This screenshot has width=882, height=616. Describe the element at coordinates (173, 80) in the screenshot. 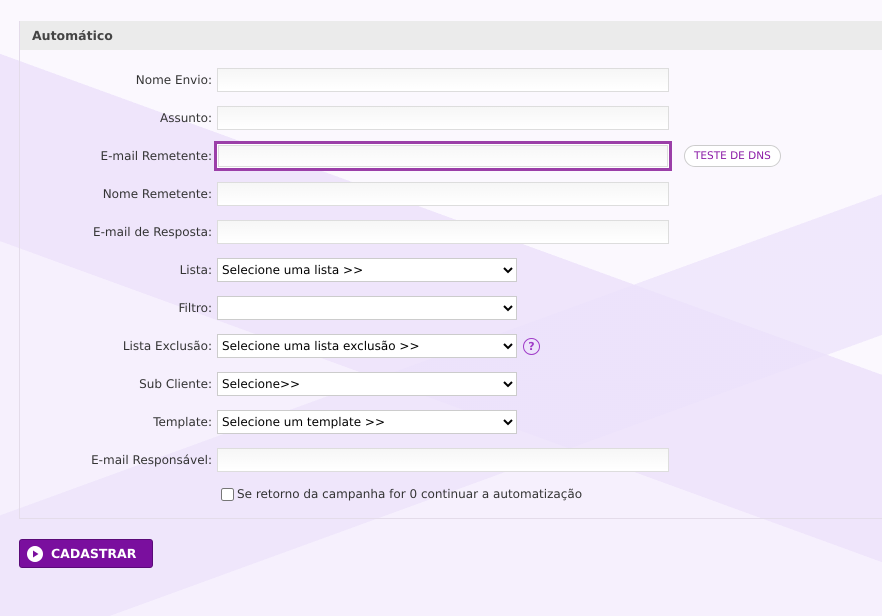

I see `field-label: Nome Envio:` at that location.